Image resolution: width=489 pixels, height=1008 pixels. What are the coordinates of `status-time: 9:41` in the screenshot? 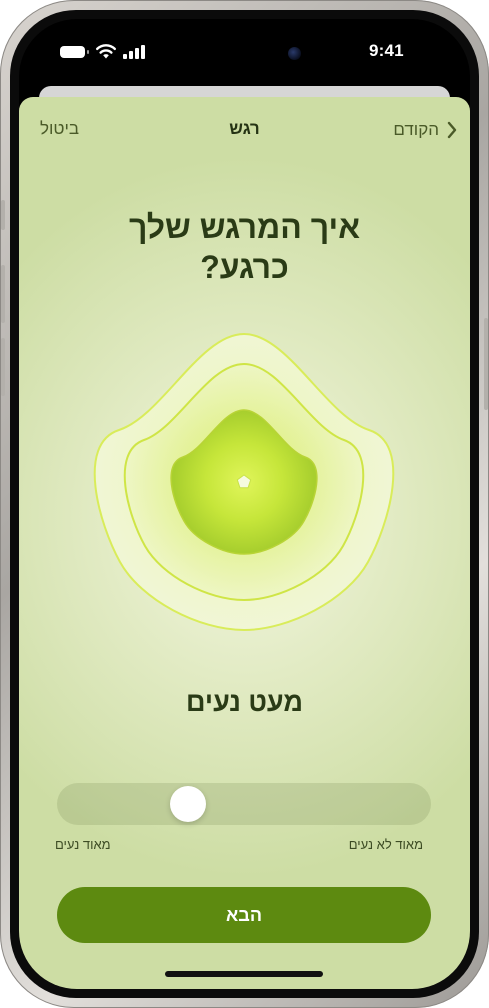 It's located at (386, 50).